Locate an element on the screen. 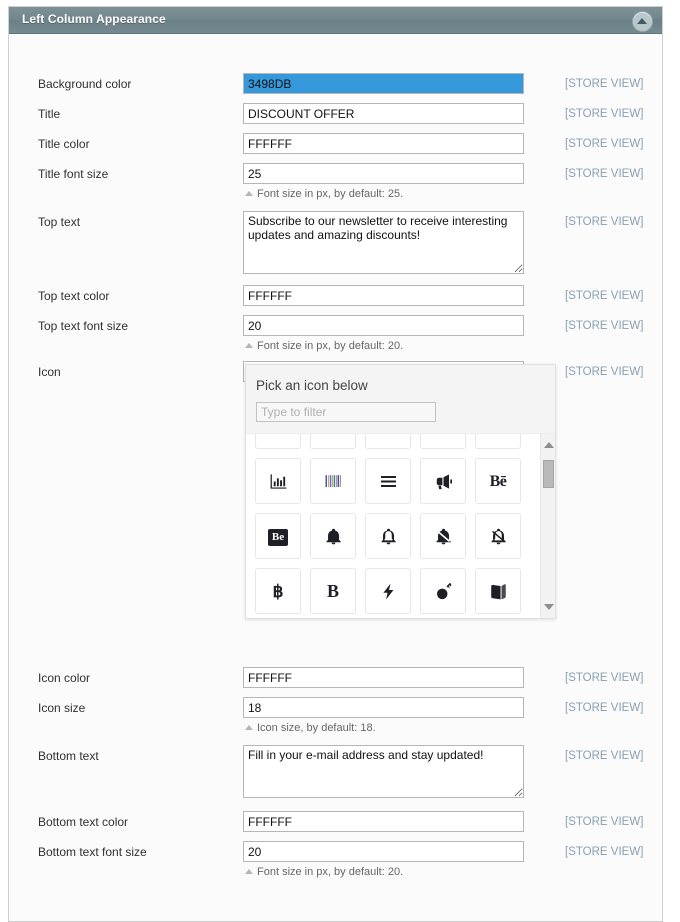 The width and height of the screenshot is (680, 922). field-label-bottom-text-color: Bottom text color is located at coordinates (83, 822).